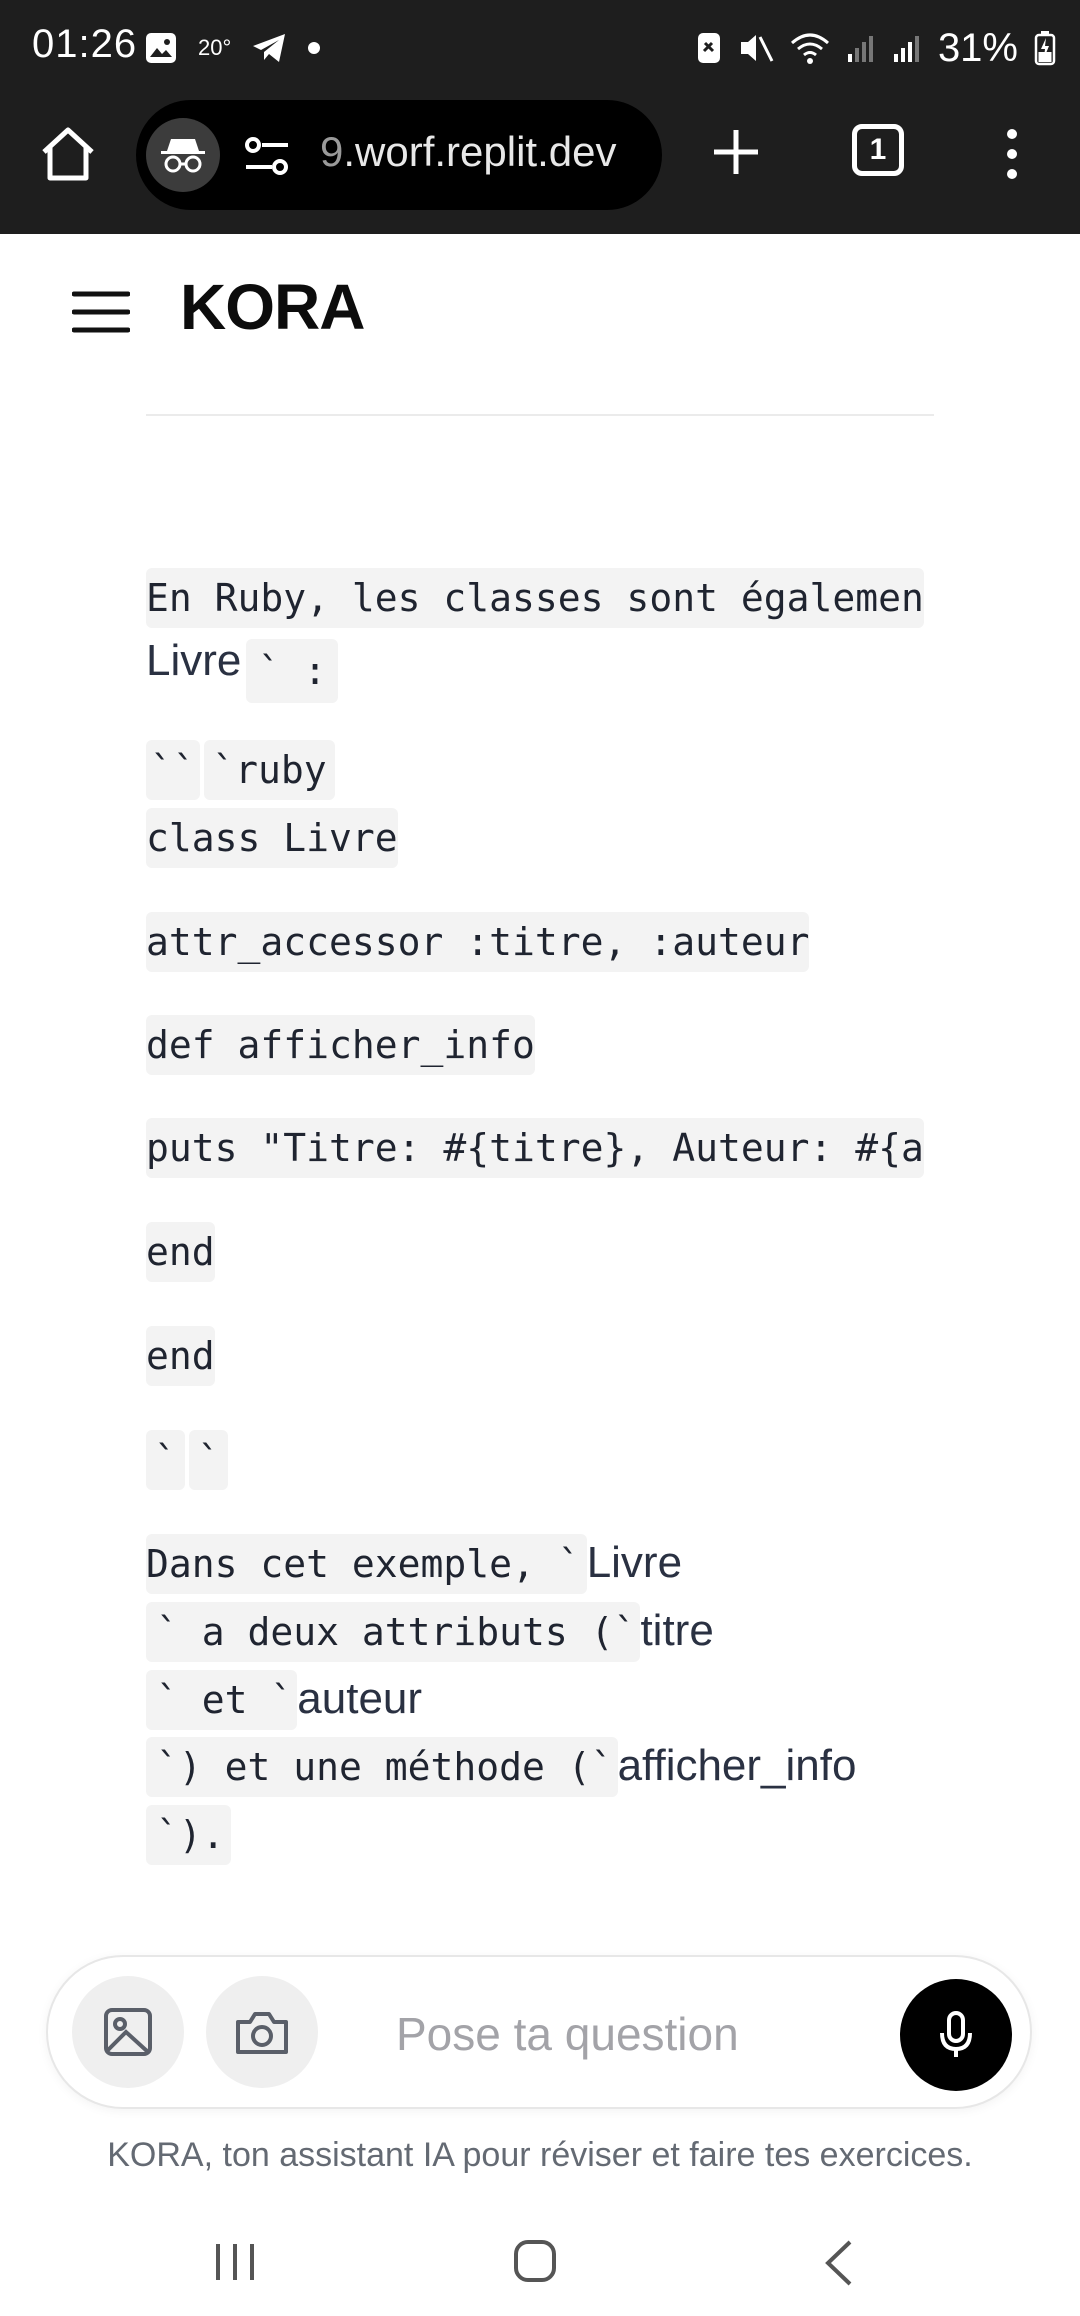 The image size is (1080, 2316). Describe the element at coordinates (187, 1460) in the screenshot. I see `fence-close: ` `` at that location.